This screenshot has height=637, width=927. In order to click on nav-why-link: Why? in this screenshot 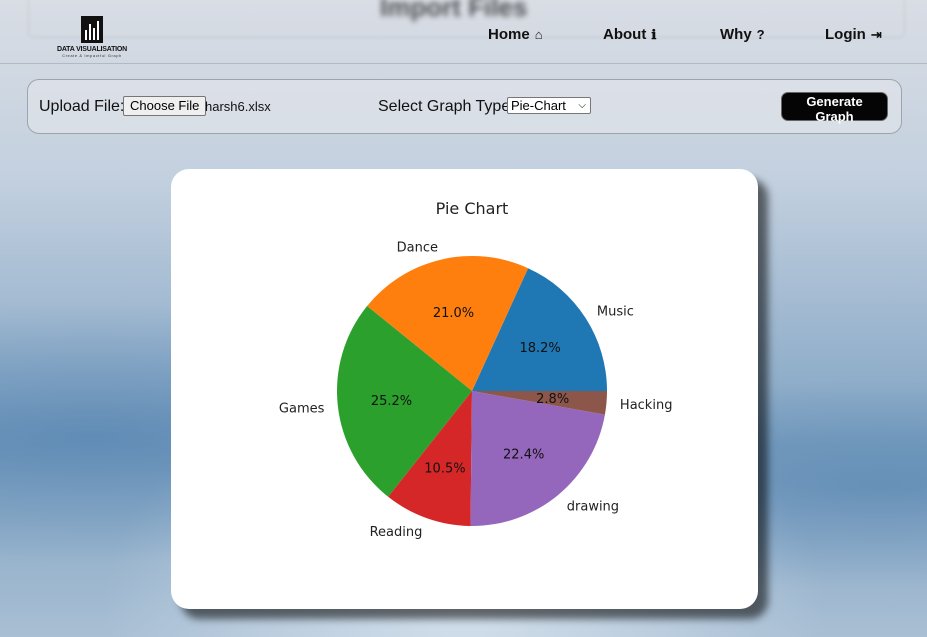, I will do `click(742, 34)`.